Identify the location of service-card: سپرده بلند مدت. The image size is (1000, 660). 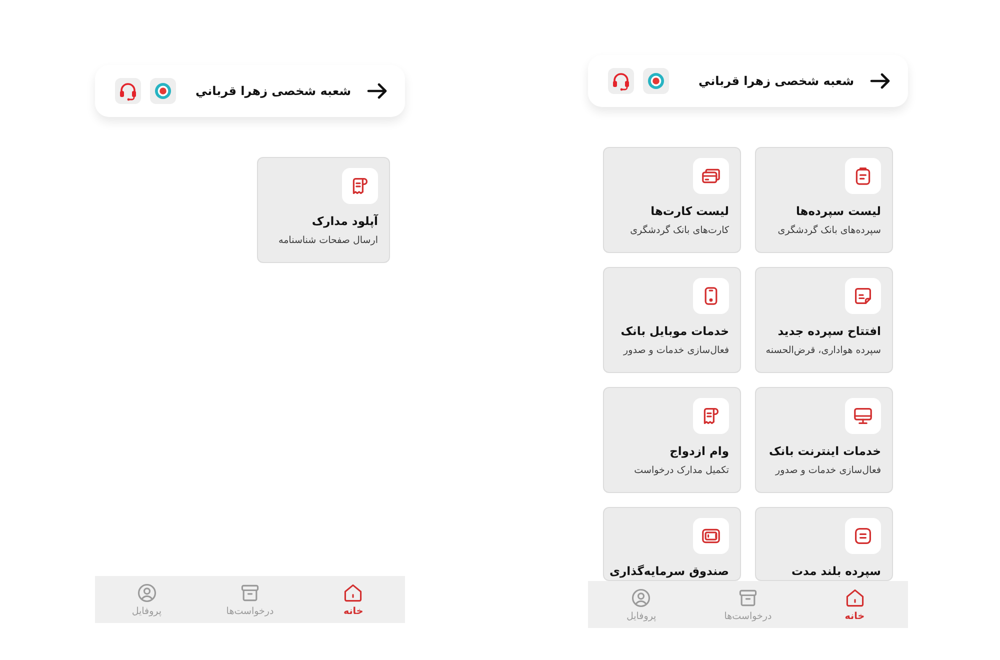
(824, 544).